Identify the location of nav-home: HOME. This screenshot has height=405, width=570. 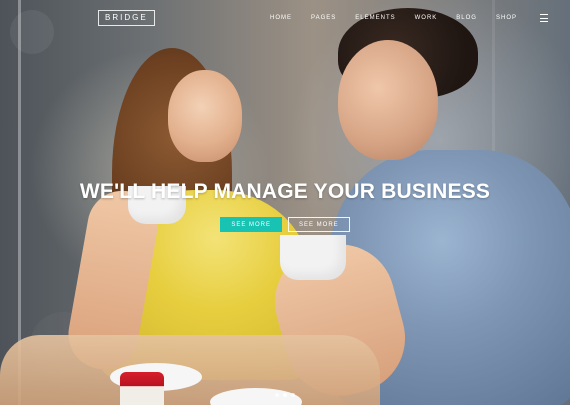
(281, 18).